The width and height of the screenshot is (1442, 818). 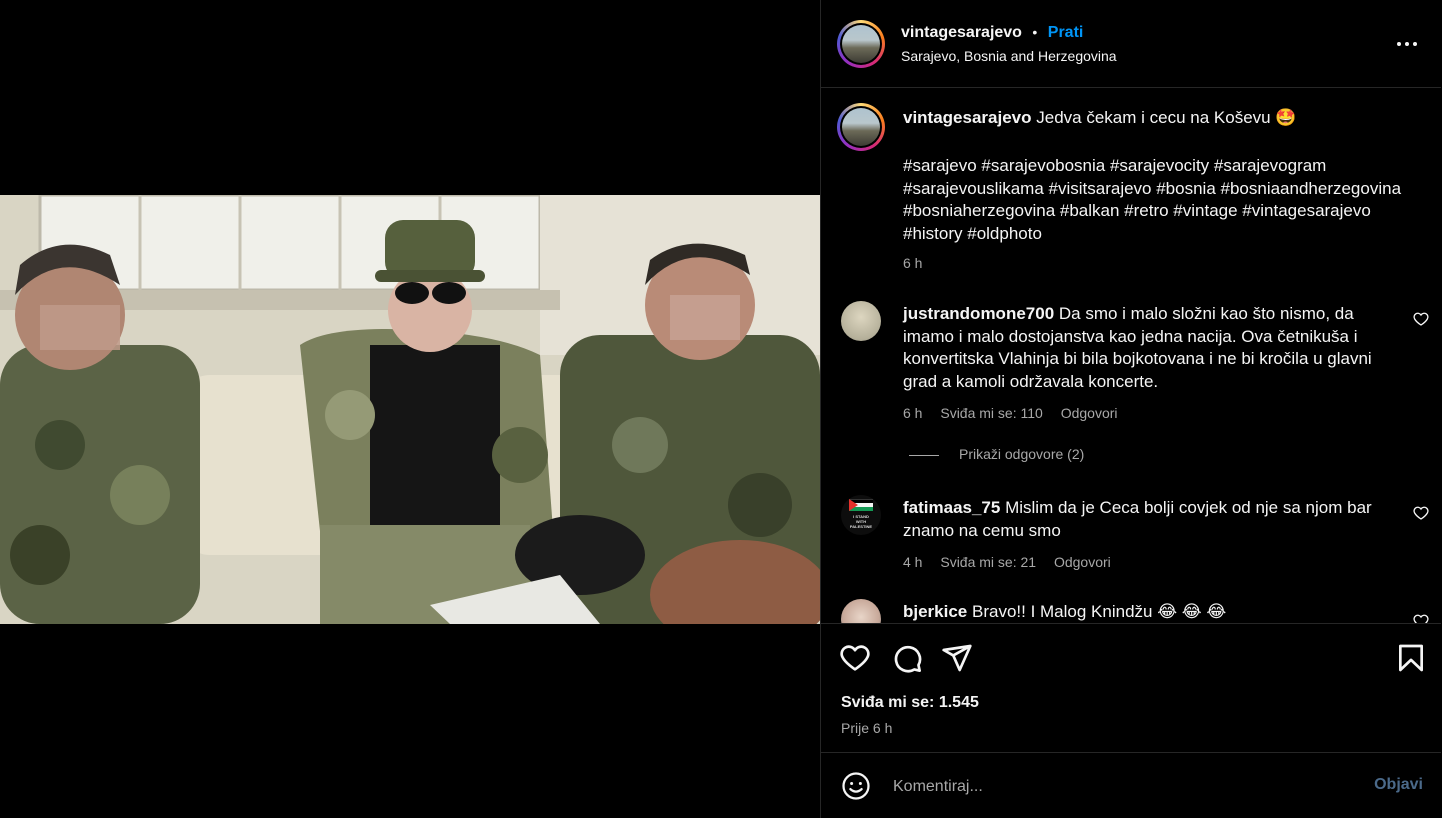 What do you see at coordinates (1408, 44) in the screenshot?
I see `more-options-icon` at bounding box center [1408, 44].